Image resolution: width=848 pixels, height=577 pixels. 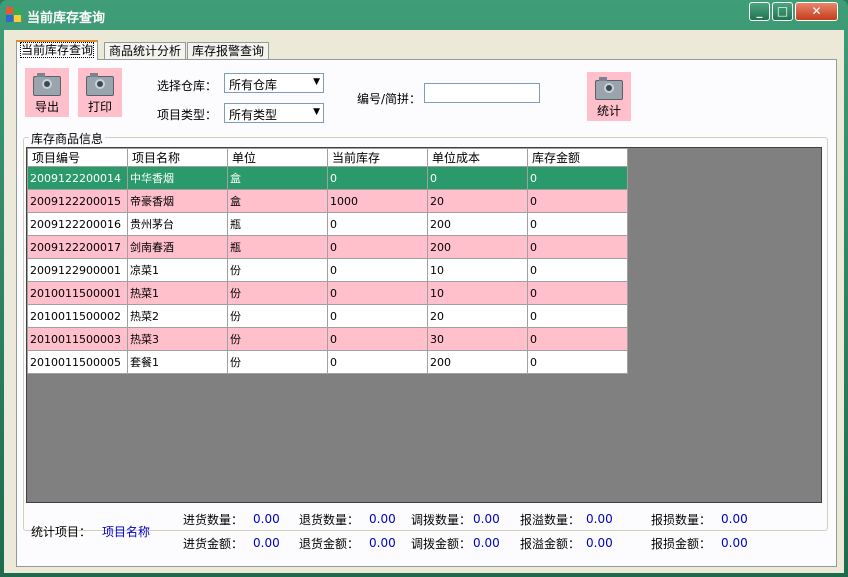 What do you see at coordinates (477, 178) in the screenshot?
I see `cell-cost: 0` at bounding box center [477, 178].